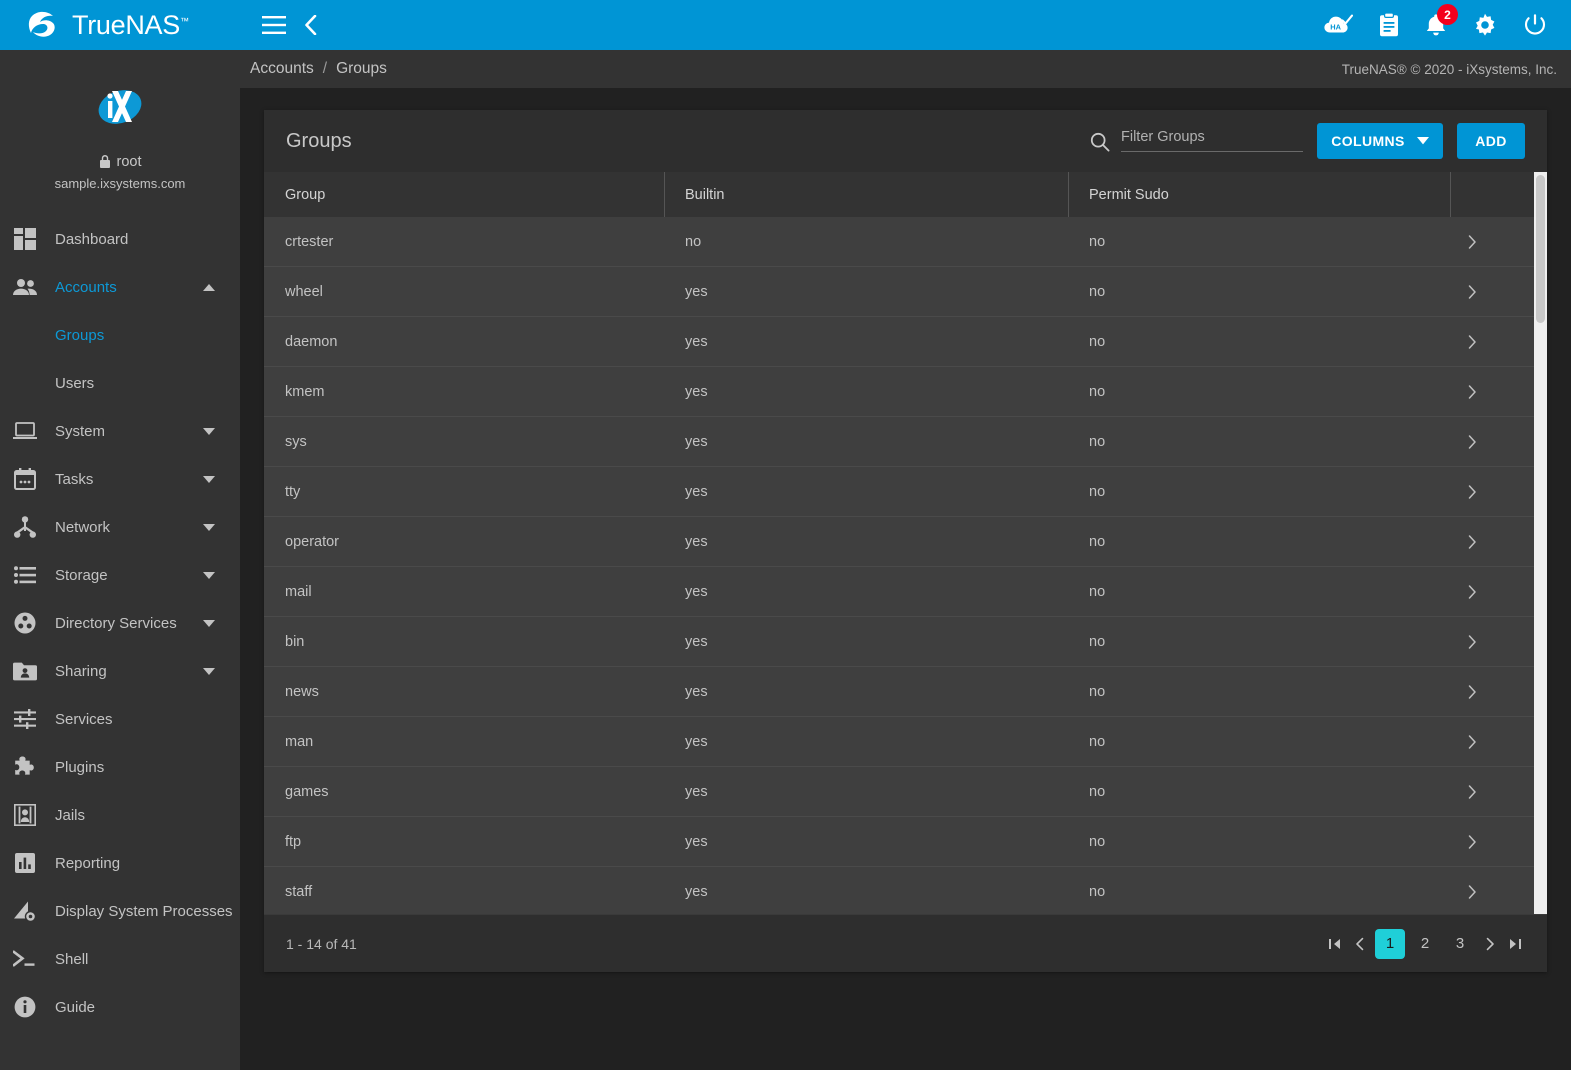 Image resolution: width=1571 pixels, height=1070 pixels. Describe the element at coordinates (120, 911) in the screenshot. I see `sidebar-item-display-system-processes: Display System Processes` at that location.